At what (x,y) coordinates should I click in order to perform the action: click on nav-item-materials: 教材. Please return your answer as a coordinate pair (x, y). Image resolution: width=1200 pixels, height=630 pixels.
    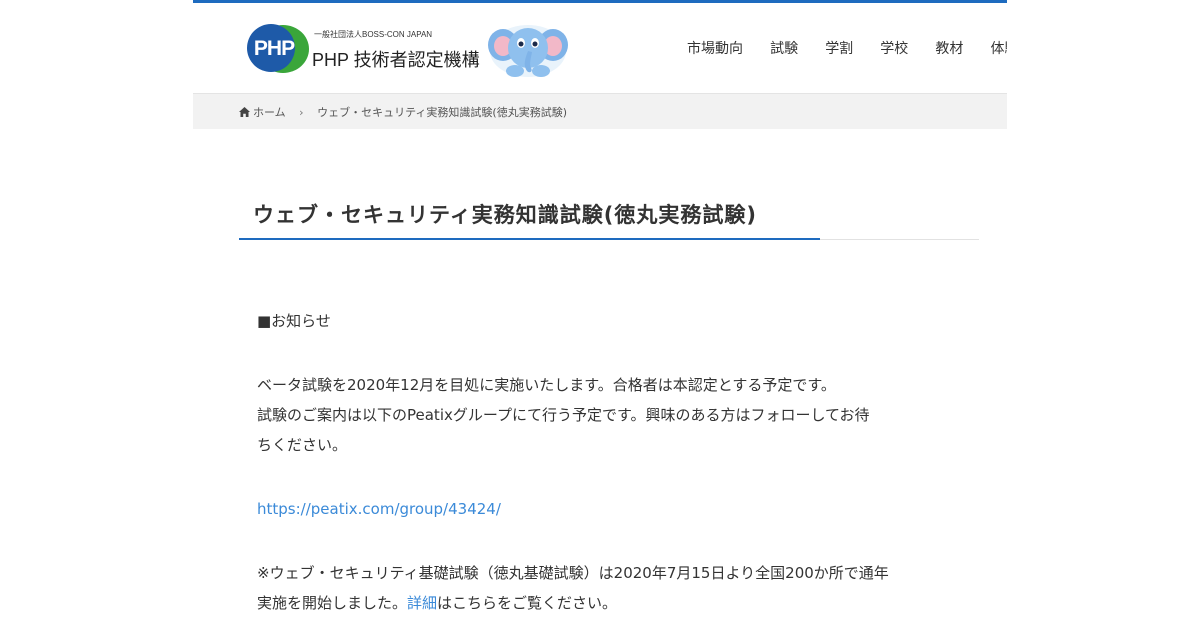
    Looking at the image, I should click on (949, 48).